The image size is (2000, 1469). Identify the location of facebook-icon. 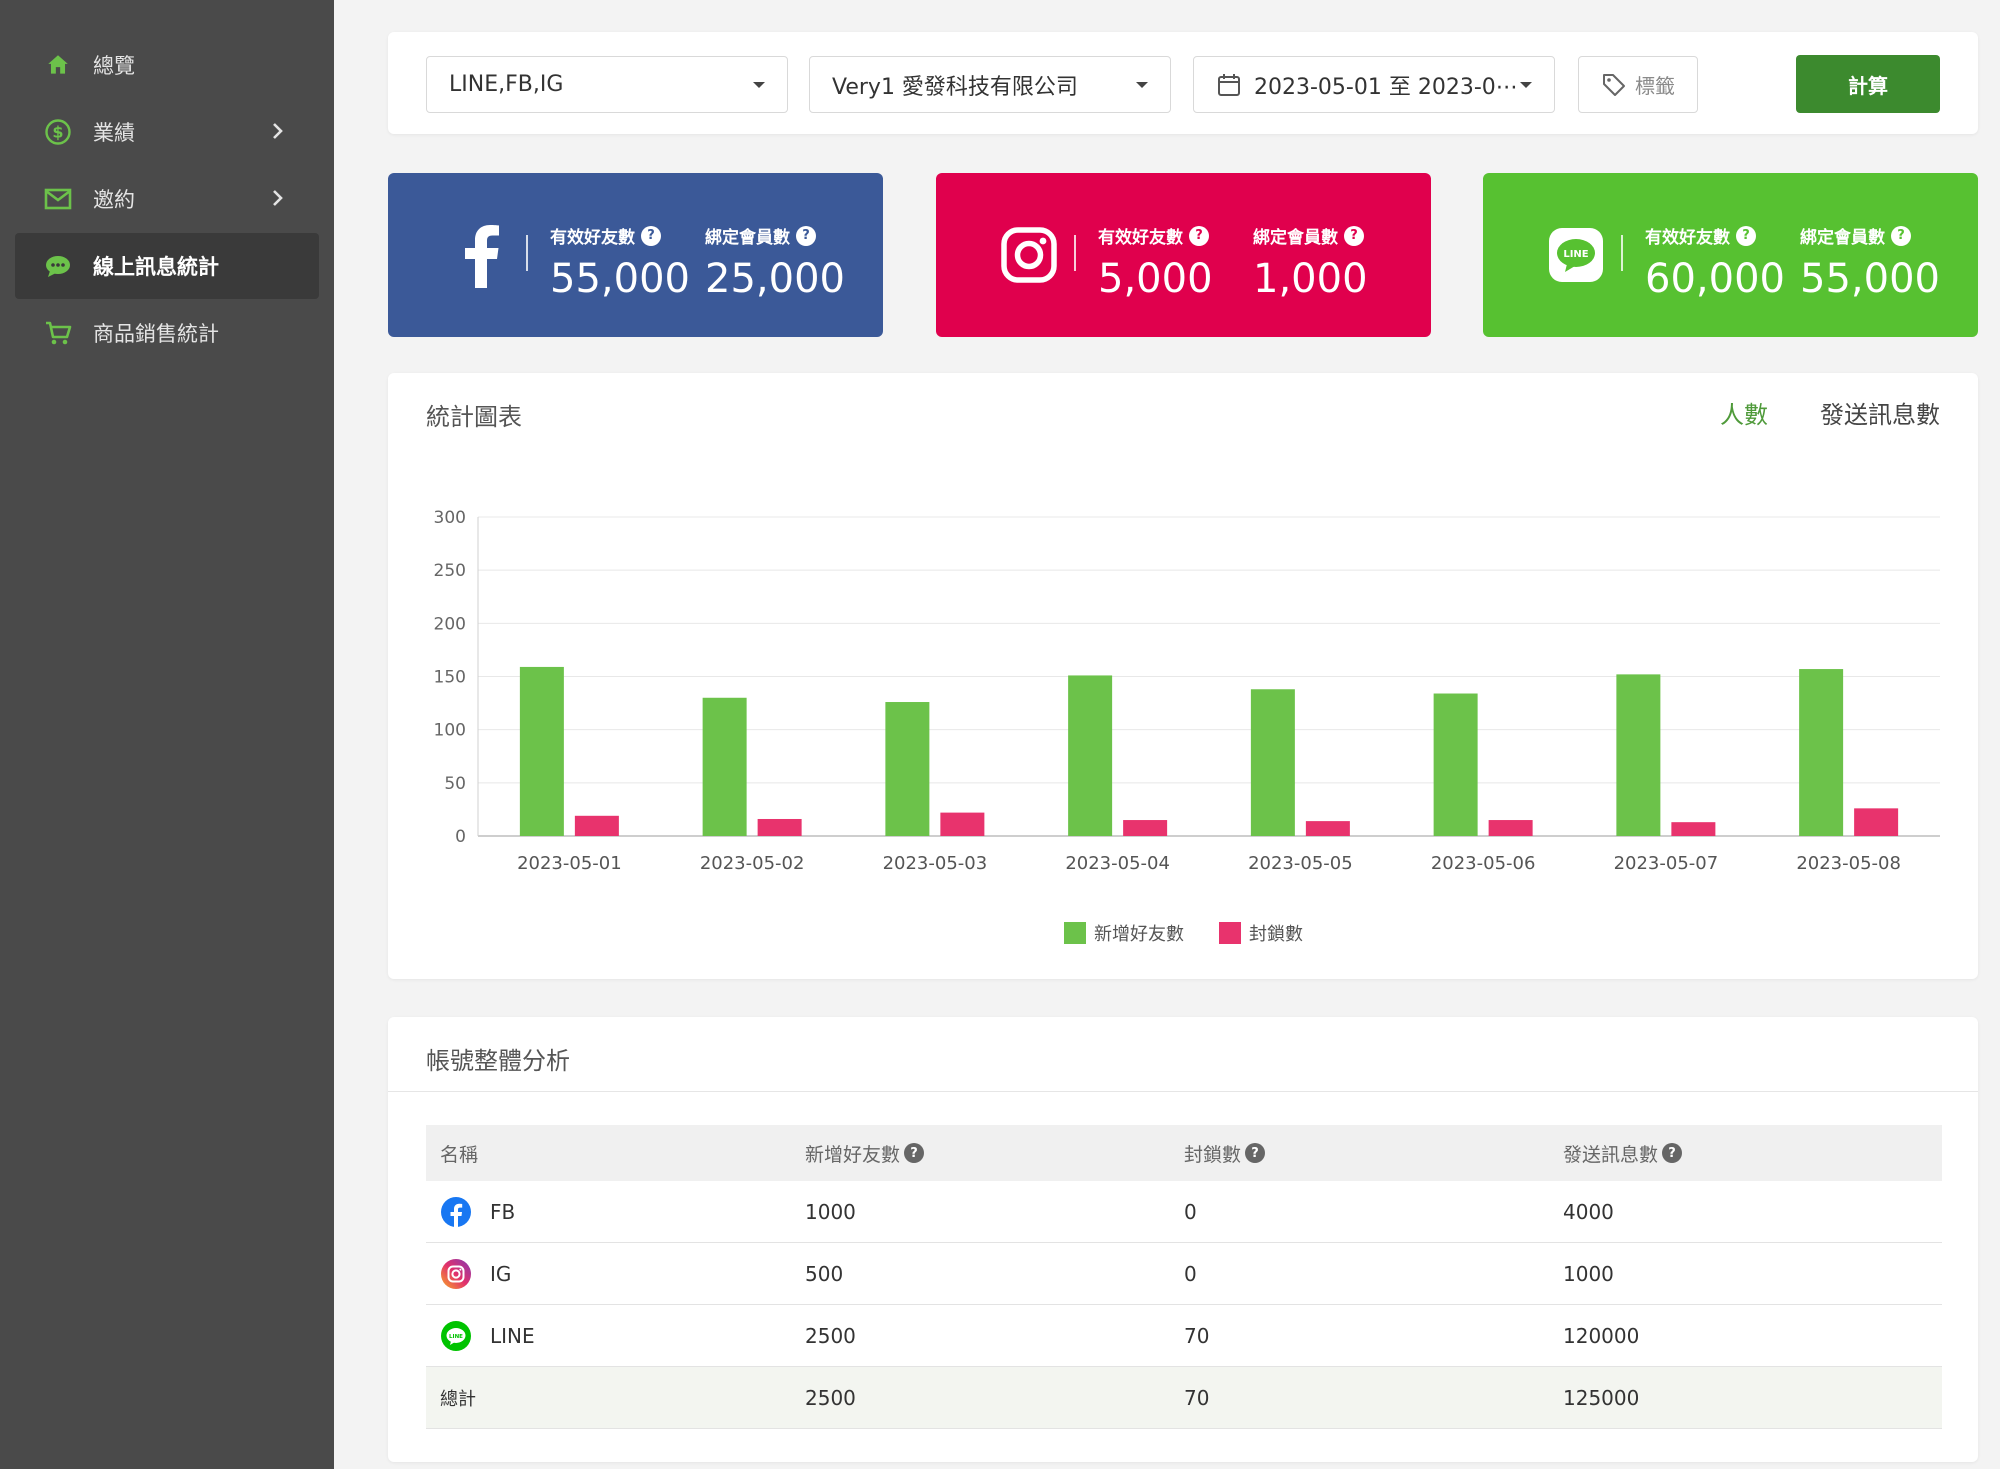
(481, 255).